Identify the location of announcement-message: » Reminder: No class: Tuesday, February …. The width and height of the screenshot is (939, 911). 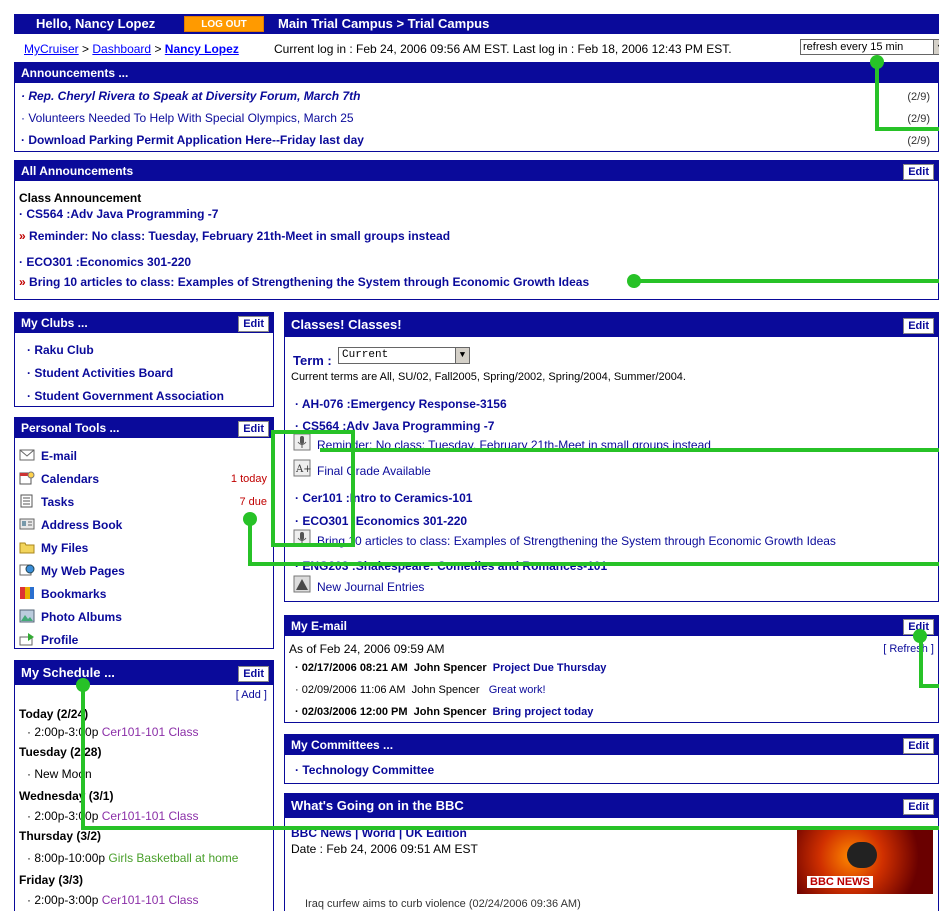
(234, 236).